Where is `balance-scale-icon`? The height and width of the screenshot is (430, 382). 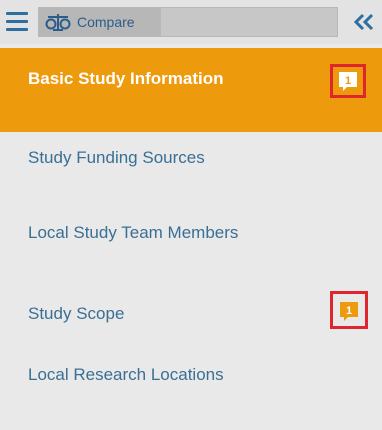
balance-scale-icon is located at coordinates (58, 22).